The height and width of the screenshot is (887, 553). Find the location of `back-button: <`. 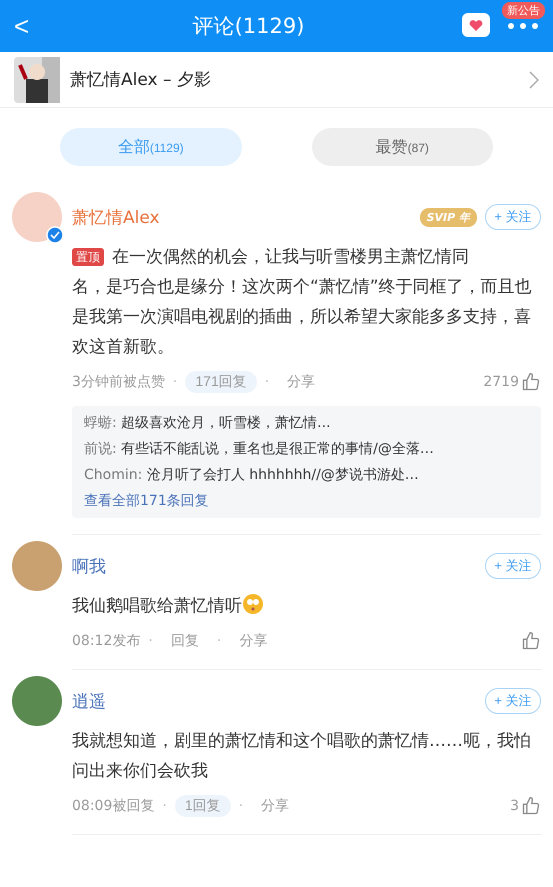

back-button: < is located at coordinates (32, 26).